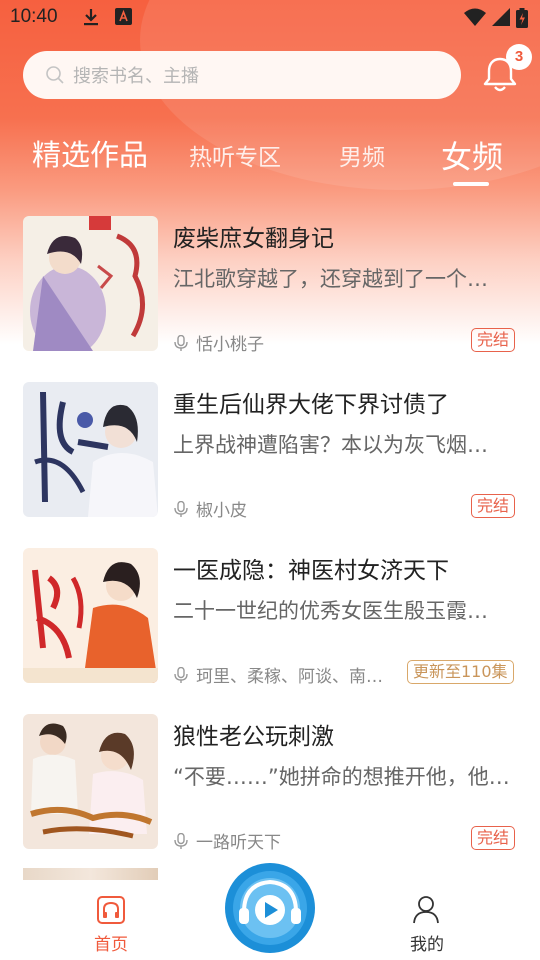 This screenshot has height=960, width=540. I want to click on book-title: 狼性老公玩刺激, so click(253, 737).